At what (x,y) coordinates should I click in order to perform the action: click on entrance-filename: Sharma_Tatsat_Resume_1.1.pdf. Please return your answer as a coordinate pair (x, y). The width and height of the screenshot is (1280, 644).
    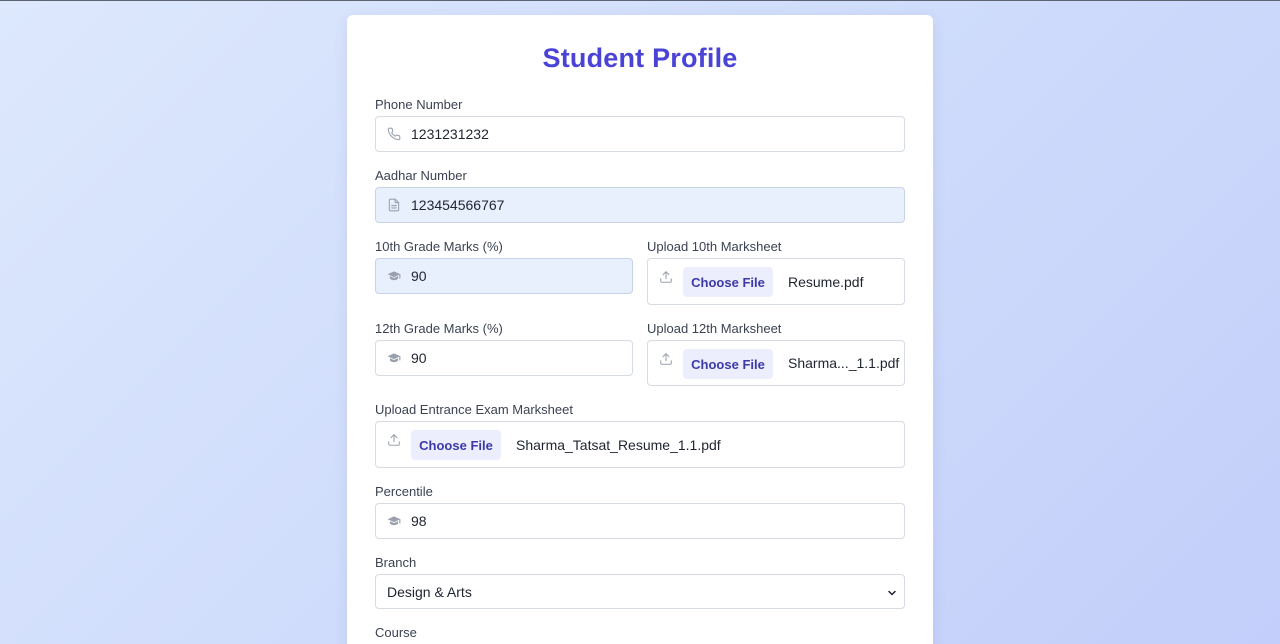
    Looking at the image, I should click on (618, 444).